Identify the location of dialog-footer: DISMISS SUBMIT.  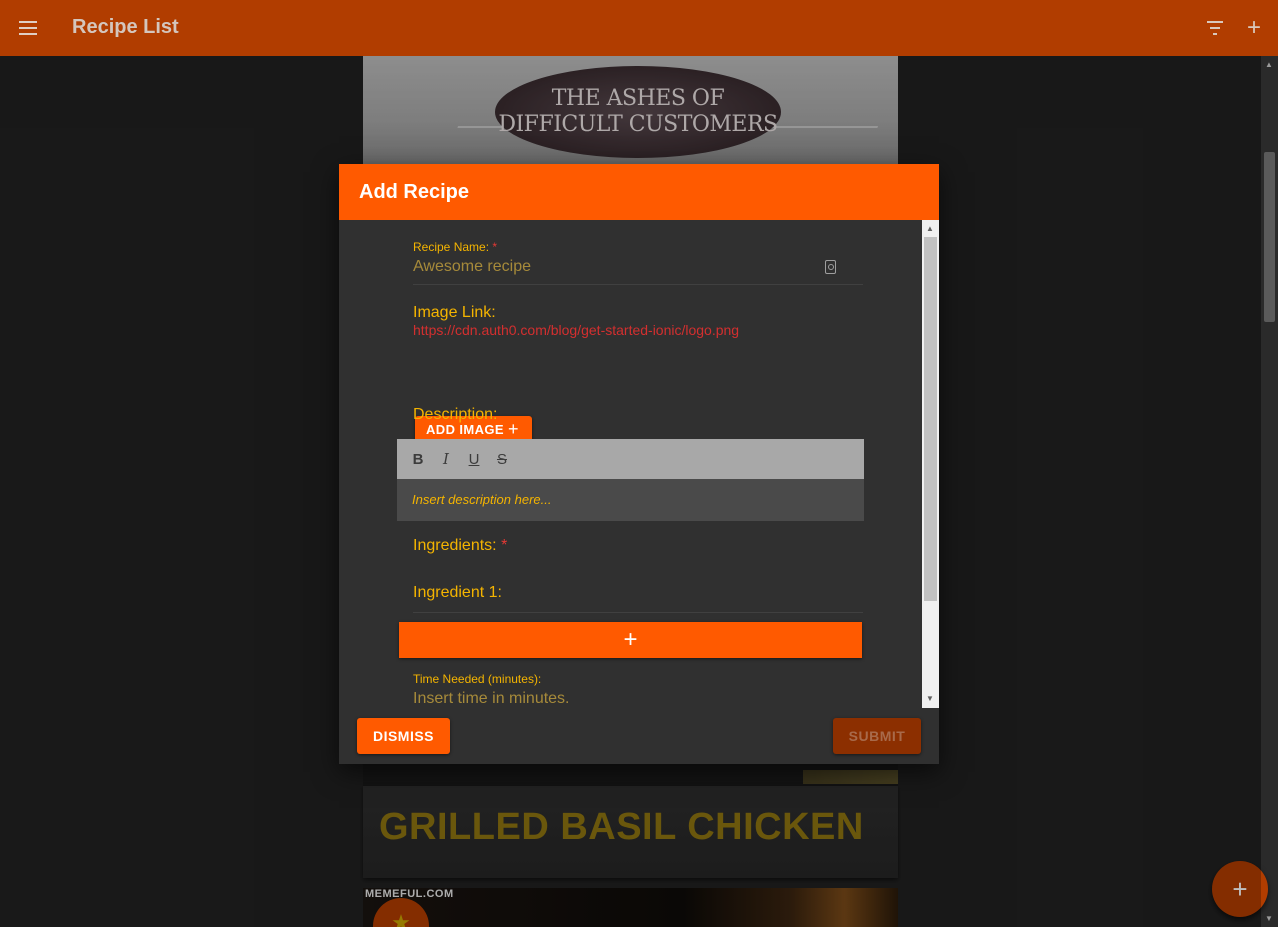
(639, 736).